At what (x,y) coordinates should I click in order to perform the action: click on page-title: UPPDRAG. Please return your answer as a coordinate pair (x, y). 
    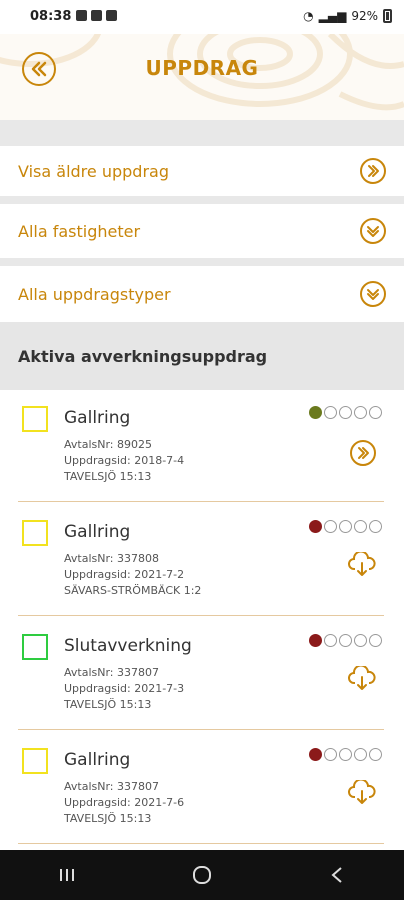
    Looking at the image, I should click on (202, 68).